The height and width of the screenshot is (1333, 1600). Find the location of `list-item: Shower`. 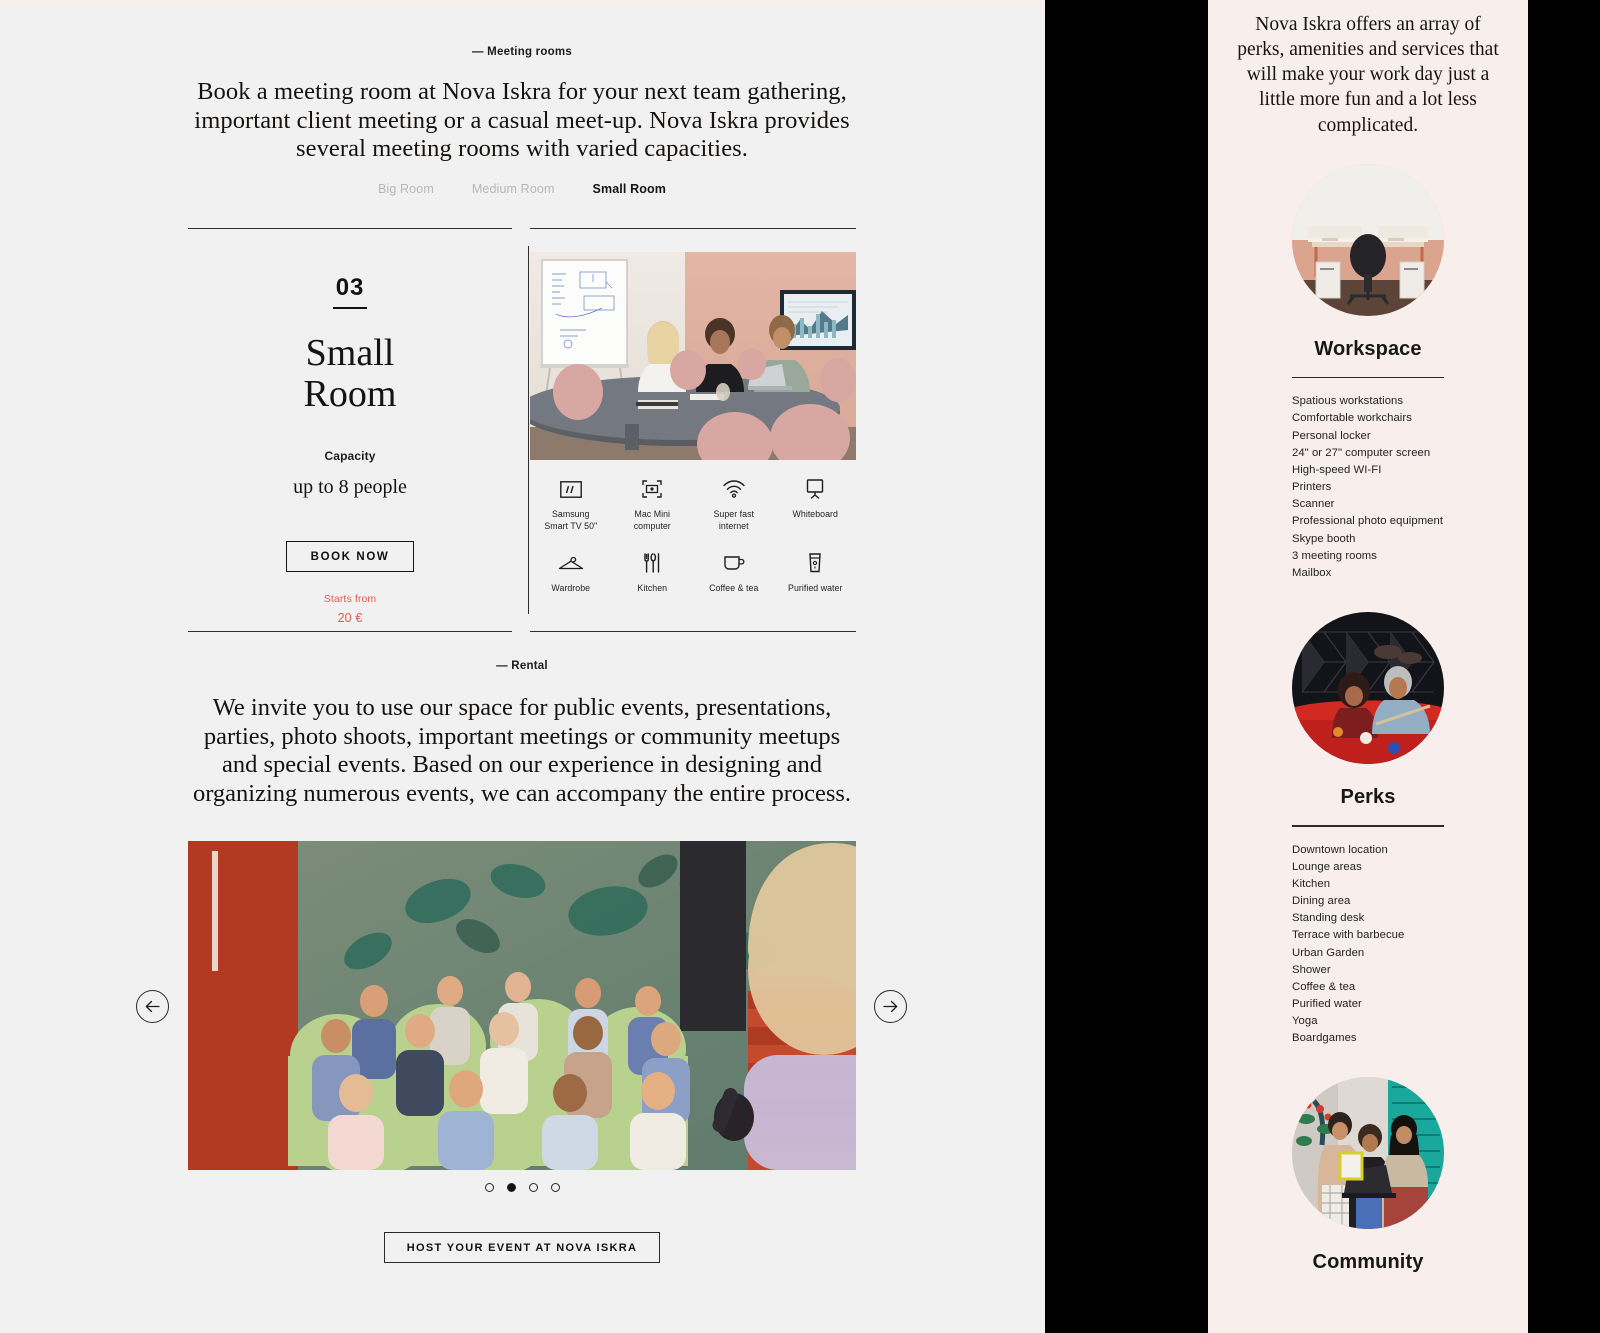

list-item: Shower is located at coordinates (1311, 969).